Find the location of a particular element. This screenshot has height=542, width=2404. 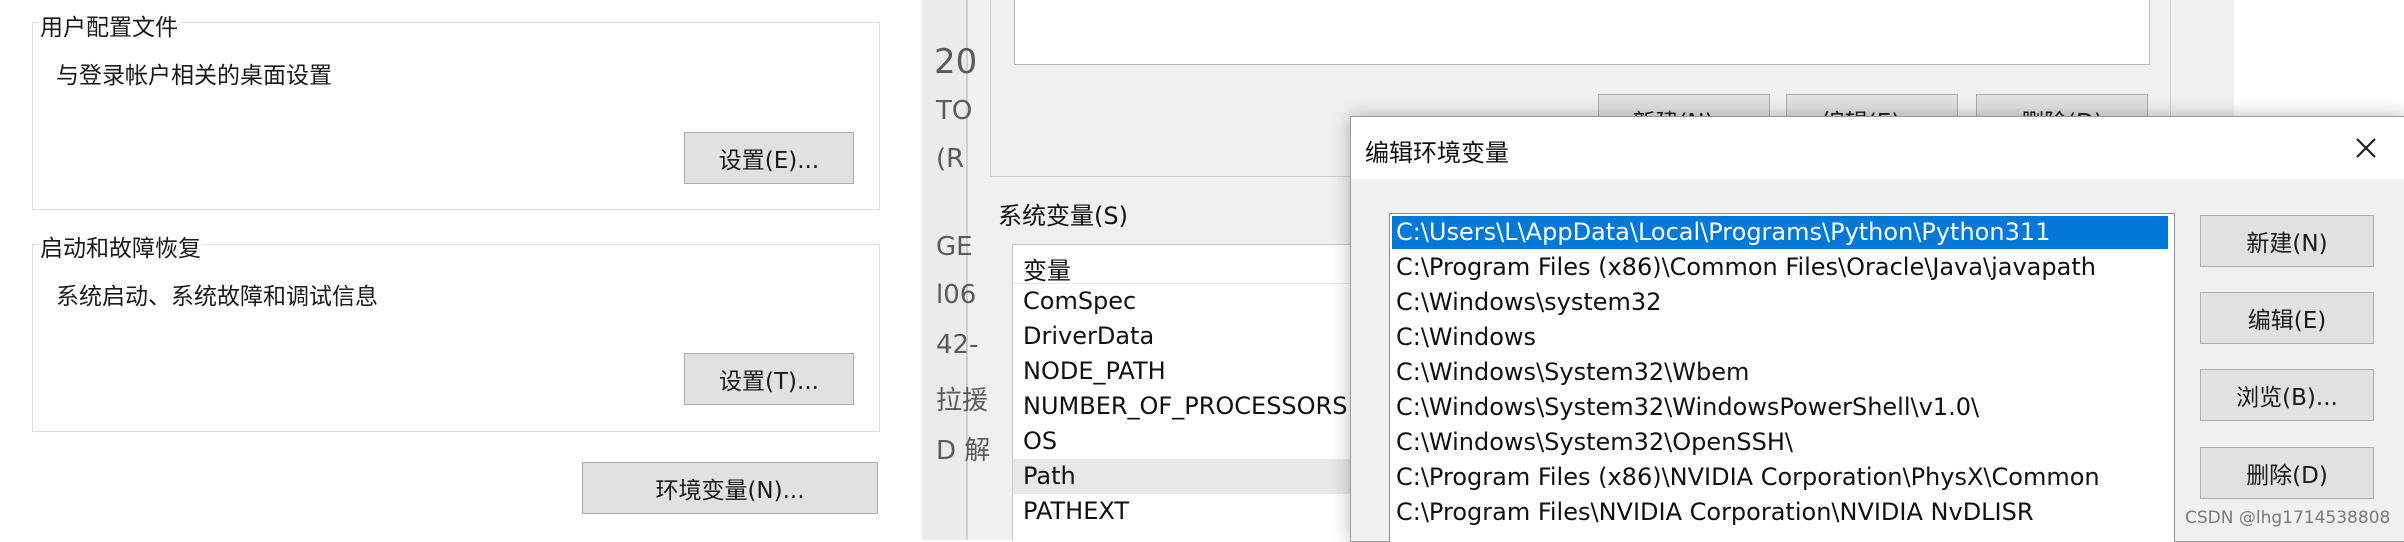

user-vars-frame-left is located at coordinates (990, 88).